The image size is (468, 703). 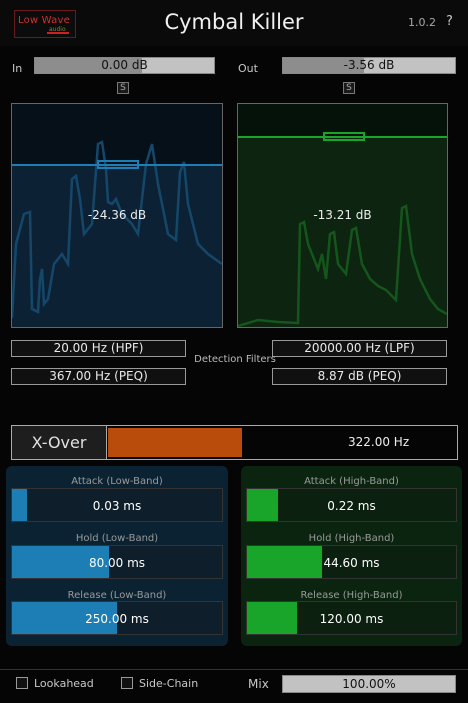 I want to click on low-attack-label: Attack (Low-Band), so click(x=117, y=481).